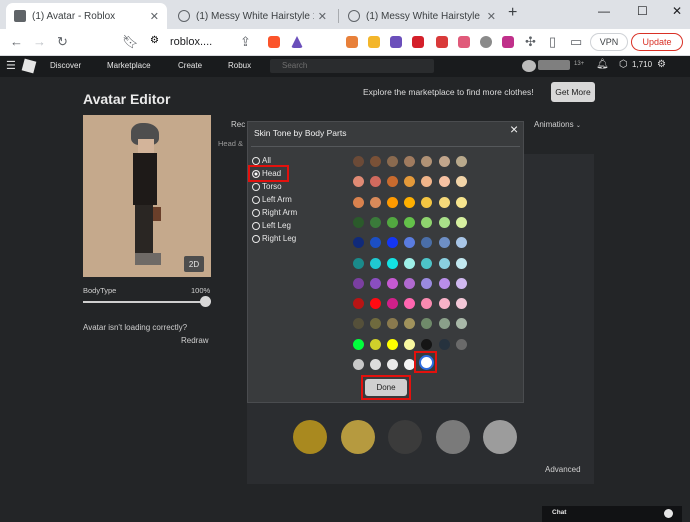 Image resolution: width=690 pixels, height=522 pixels. I want to click on settings-gear-icon: ⚙, so click(661, 64).